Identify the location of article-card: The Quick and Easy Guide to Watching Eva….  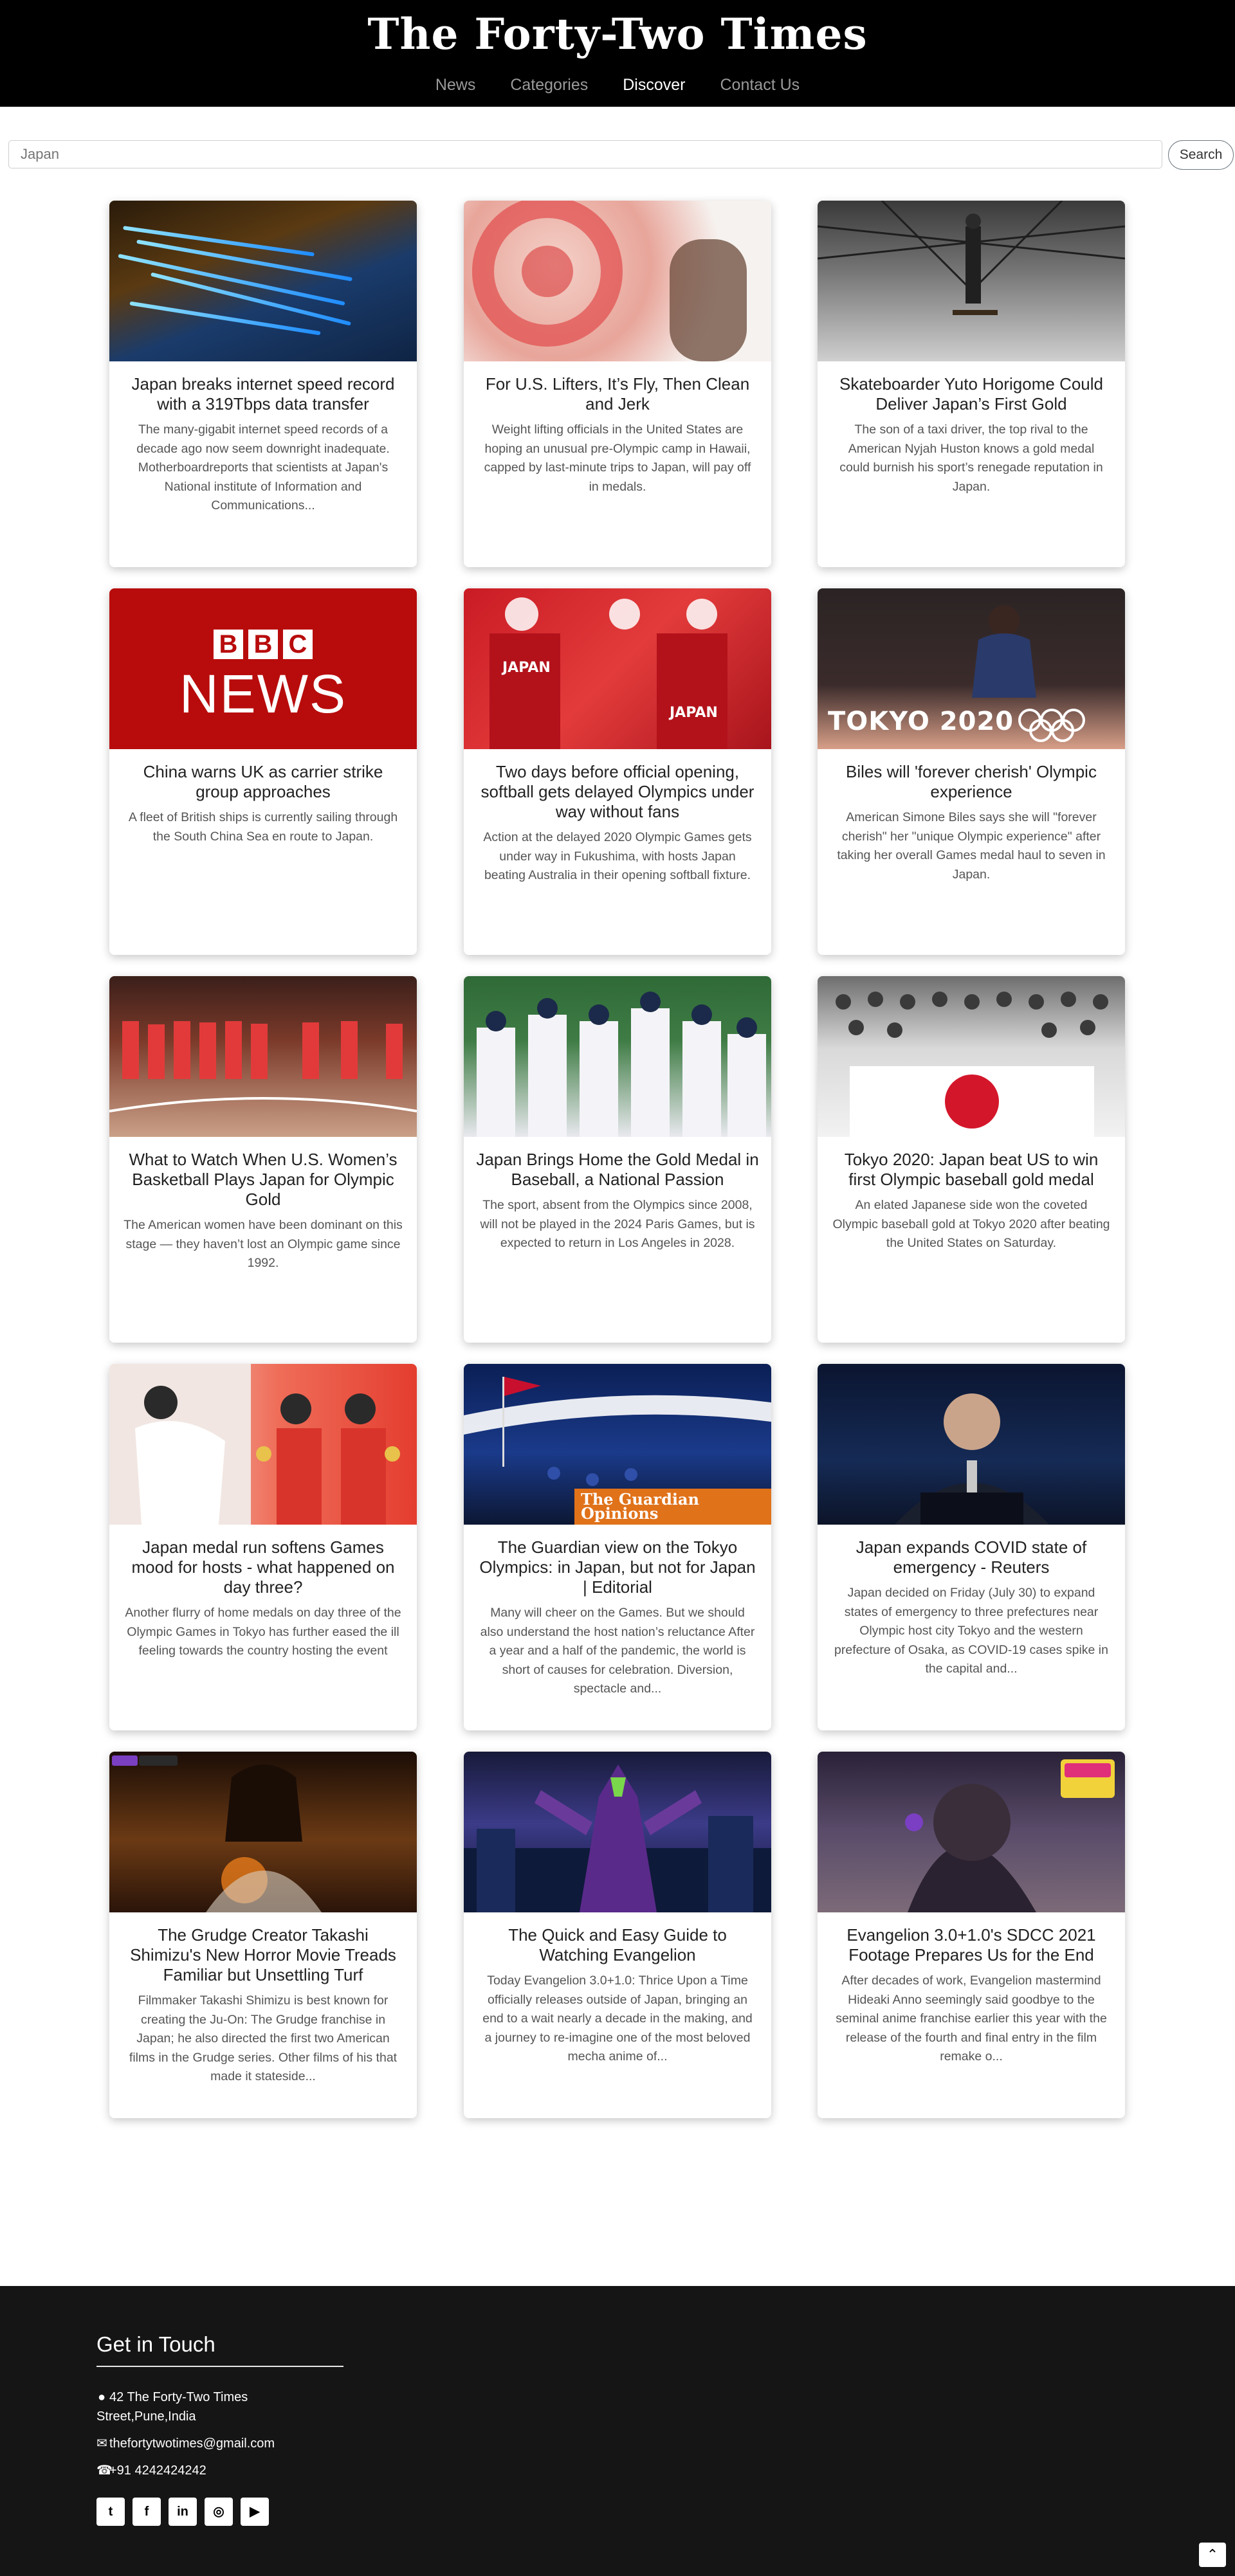
(617, 1935).